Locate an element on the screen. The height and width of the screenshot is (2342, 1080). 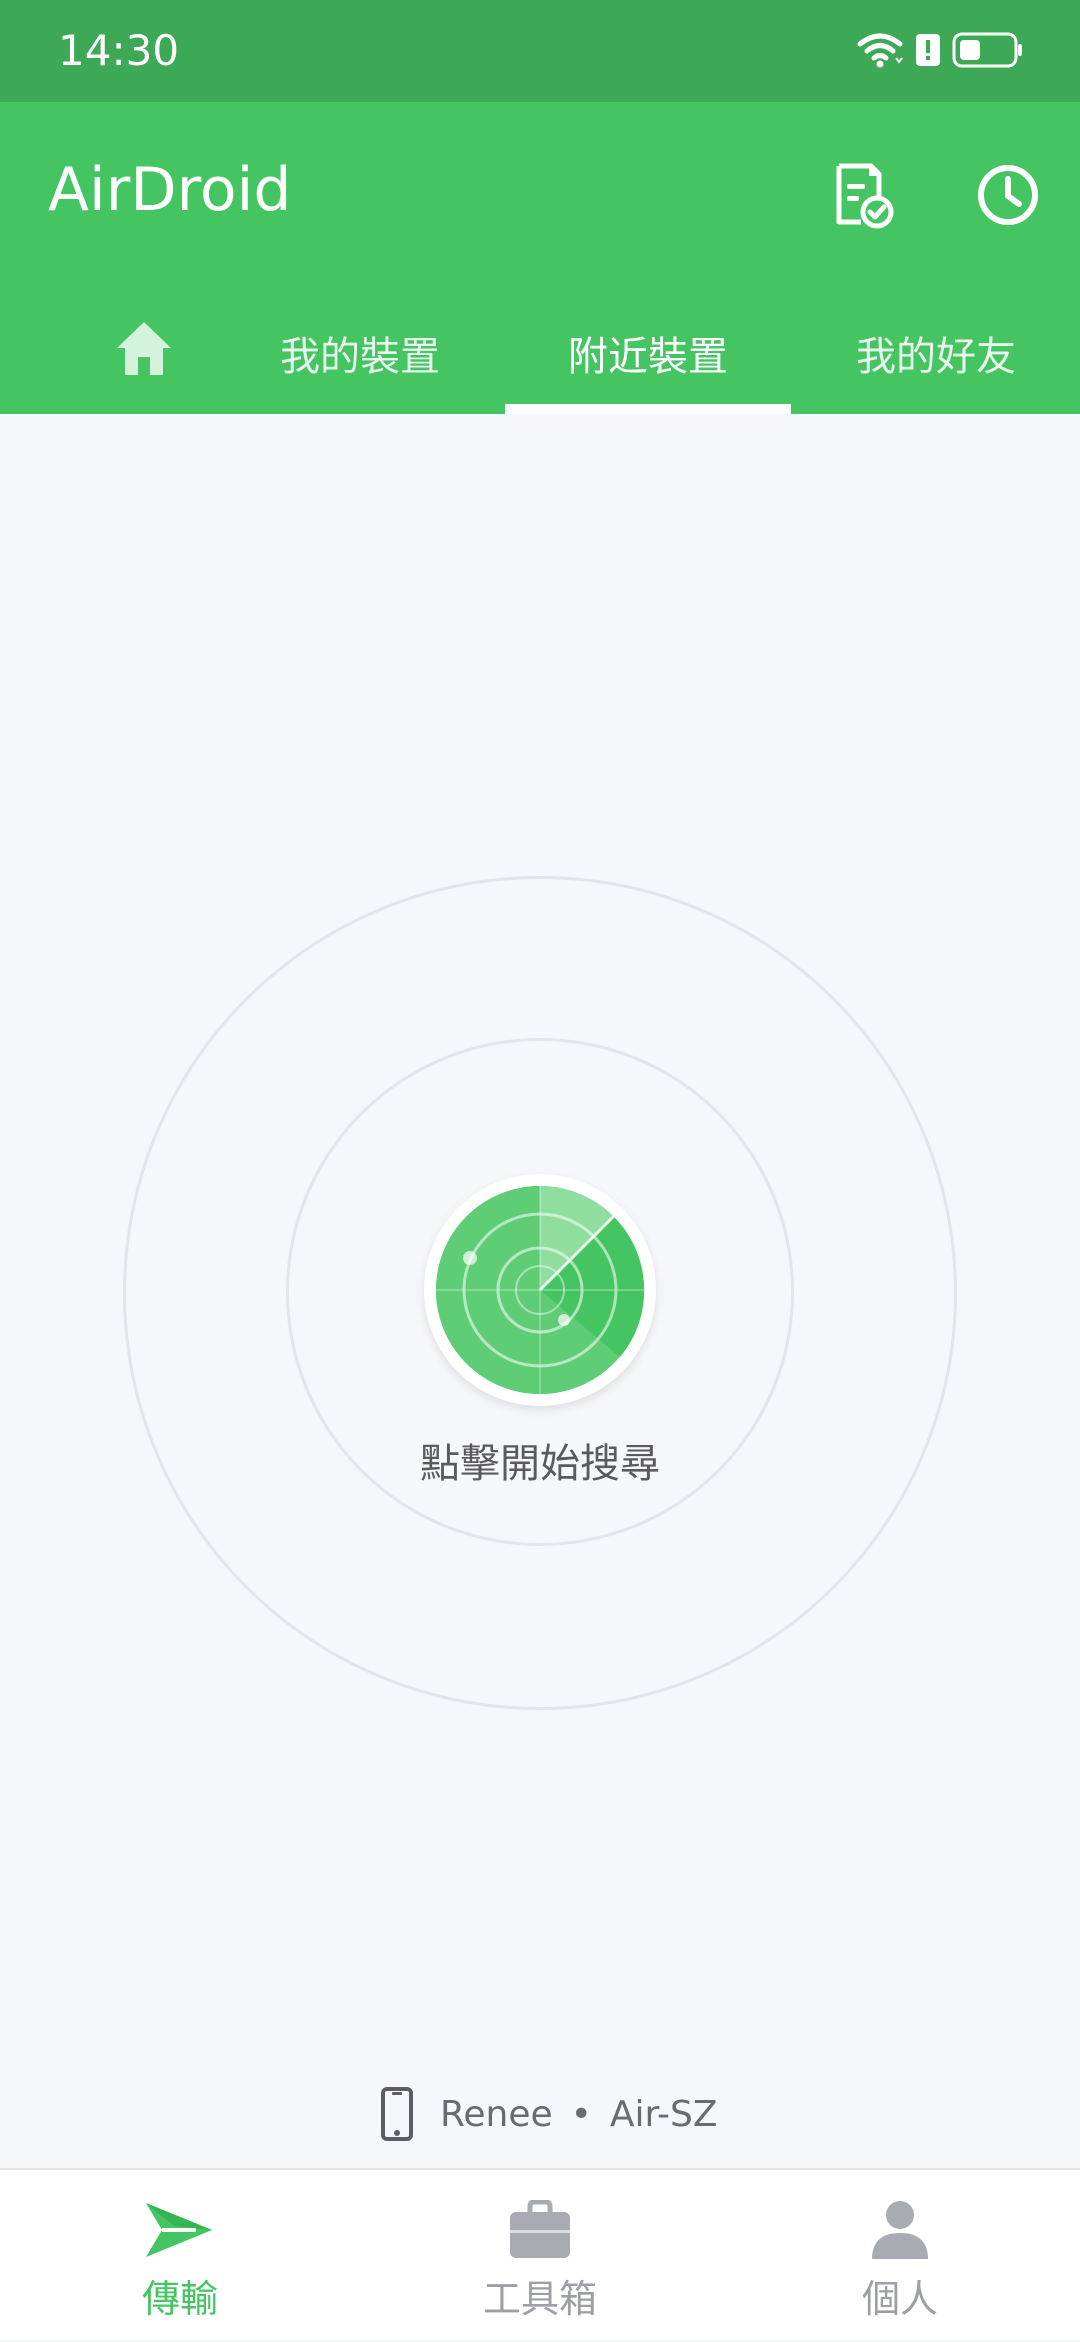
tab-nearby-devices: 附近裝置 is located at coordinates (648, 353).